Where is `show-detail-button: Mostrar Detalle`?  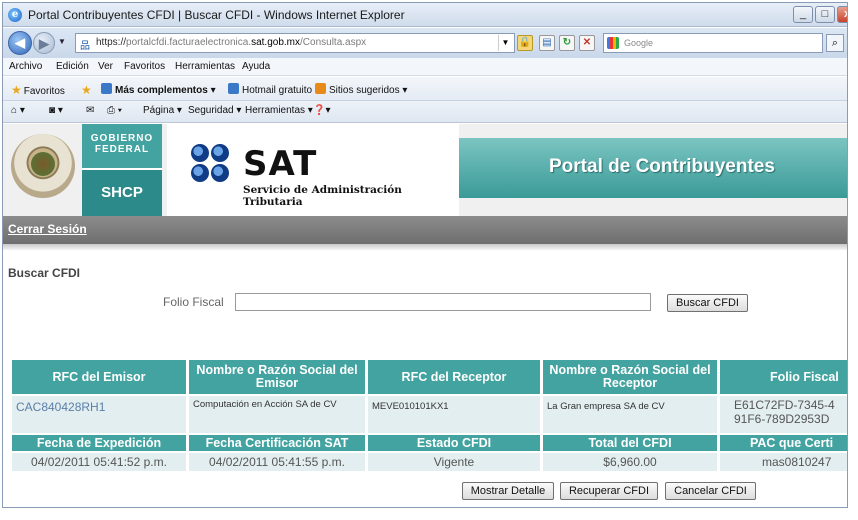 show-detail-button: Mostrar Detalle is located at coordinates (508, 491).